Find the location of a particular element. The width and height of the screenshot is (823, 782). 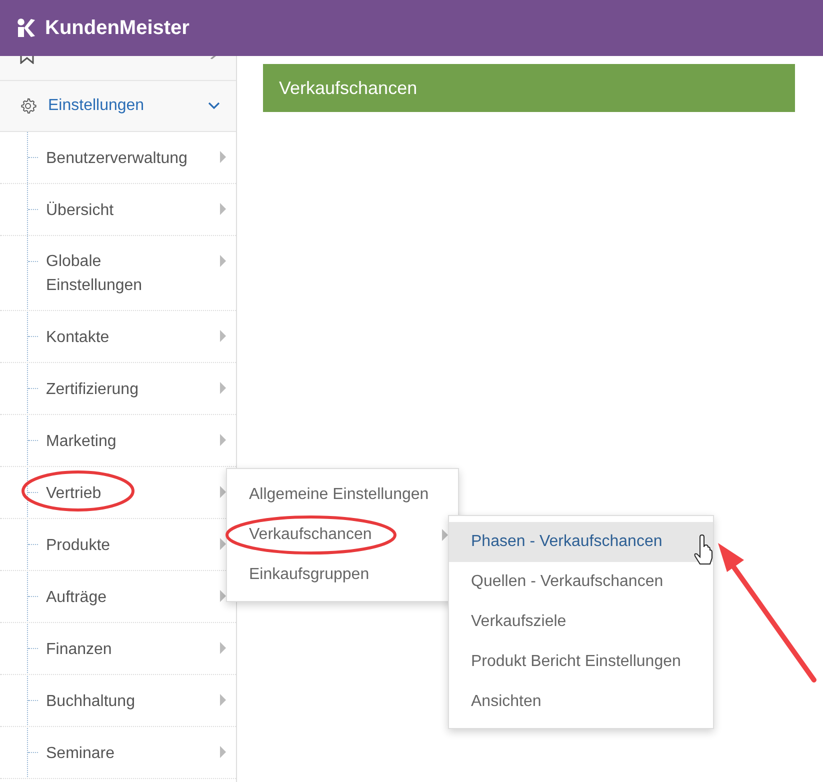

sidebar-item: Vertrieb is located at coordinates (74, 494).